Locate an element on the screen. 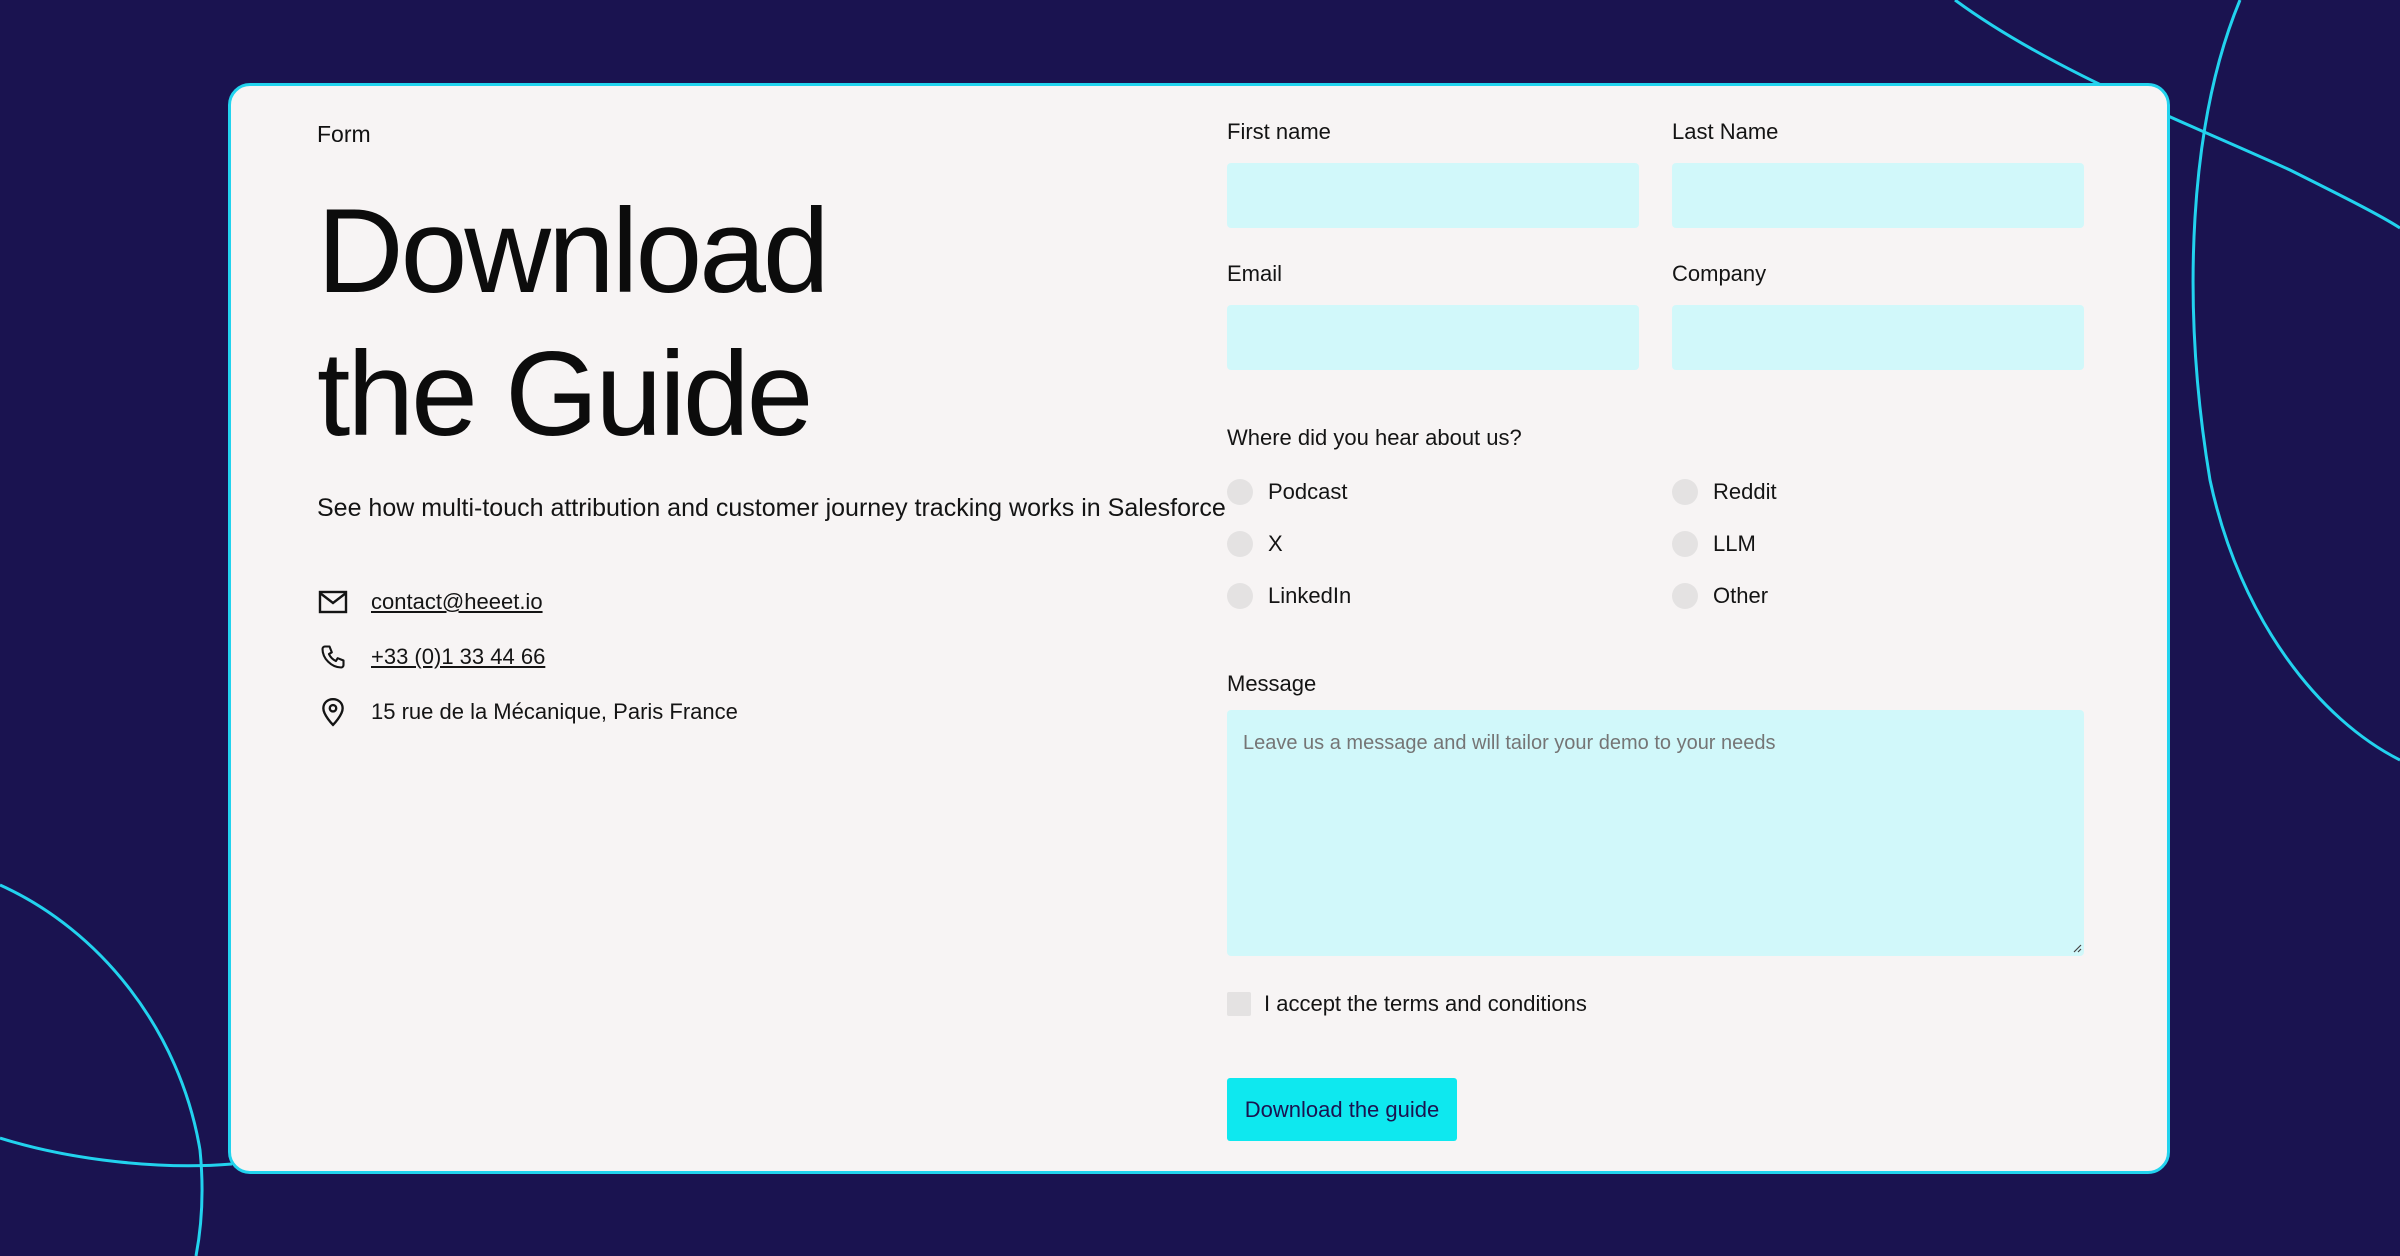 This screenshot has height=1256, width=2400. contact-email-row: contact@heeet.io is located at coordinates (527, 602).